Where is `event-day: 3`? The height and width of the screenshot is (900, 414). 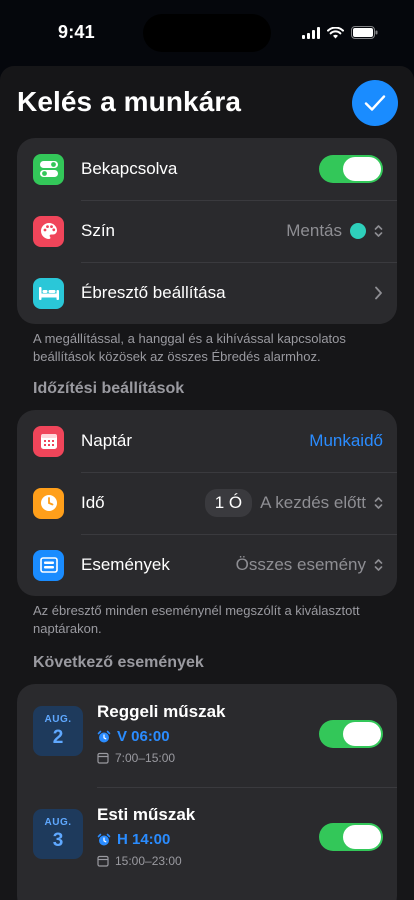
event-day: 3 is located at coordinates (58, 840).